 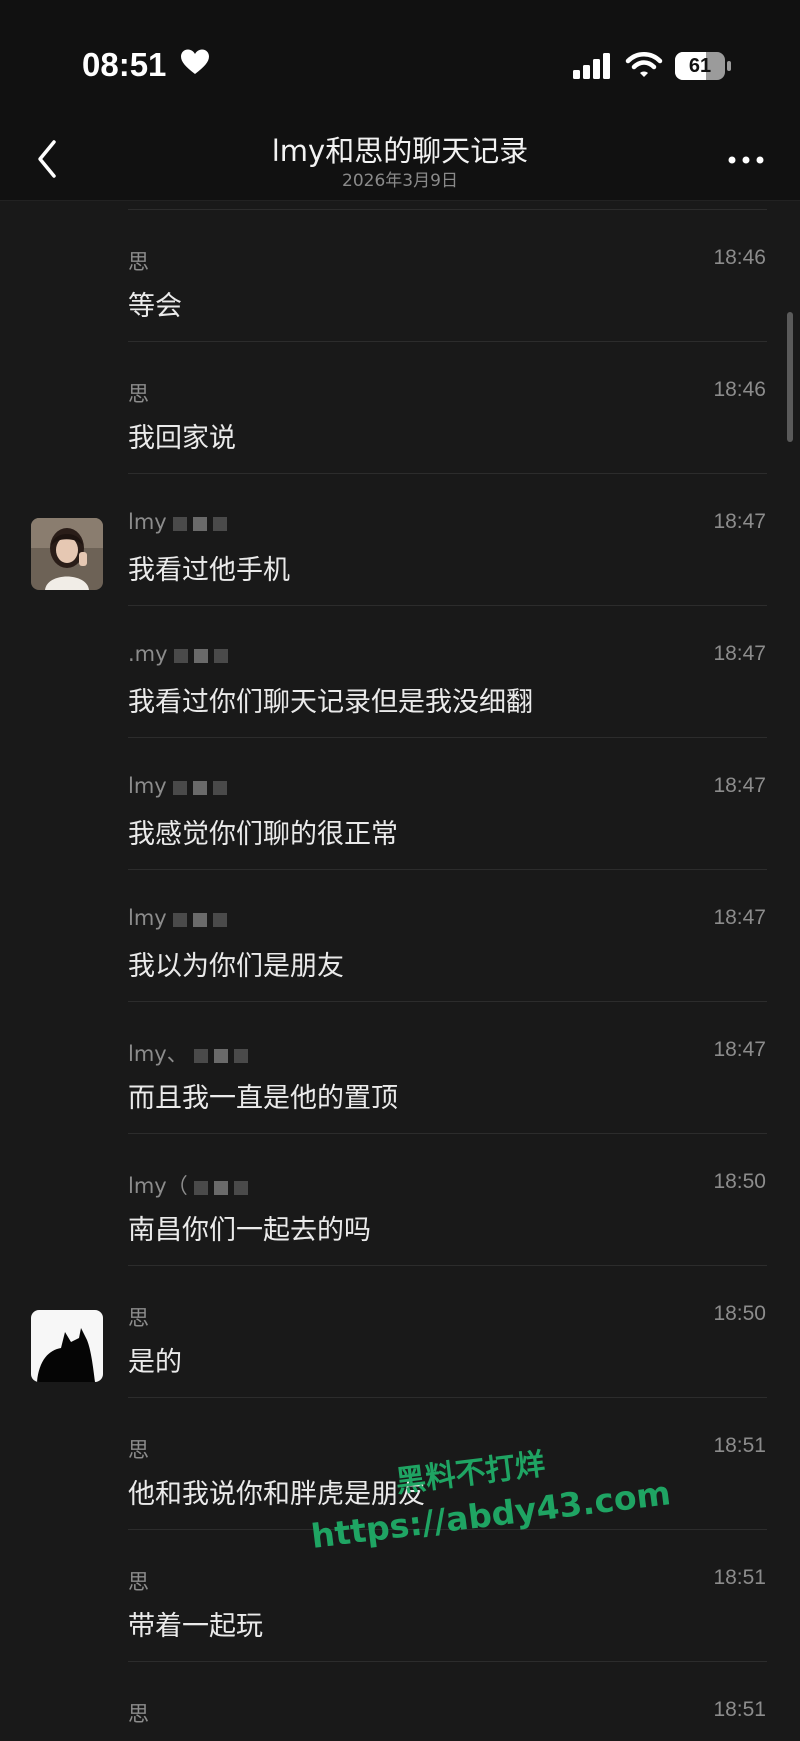 What do you see at coordinates (790, 377) in the screenshot?
I see `scrollbar` at bounding box center [790, 377].